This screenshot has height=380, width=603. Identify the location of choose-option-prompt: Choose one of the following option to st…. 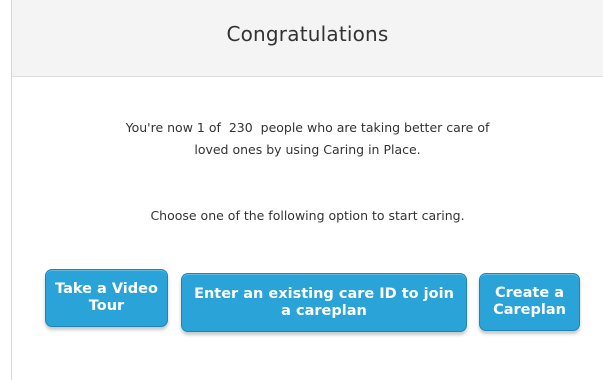
(307, 215).